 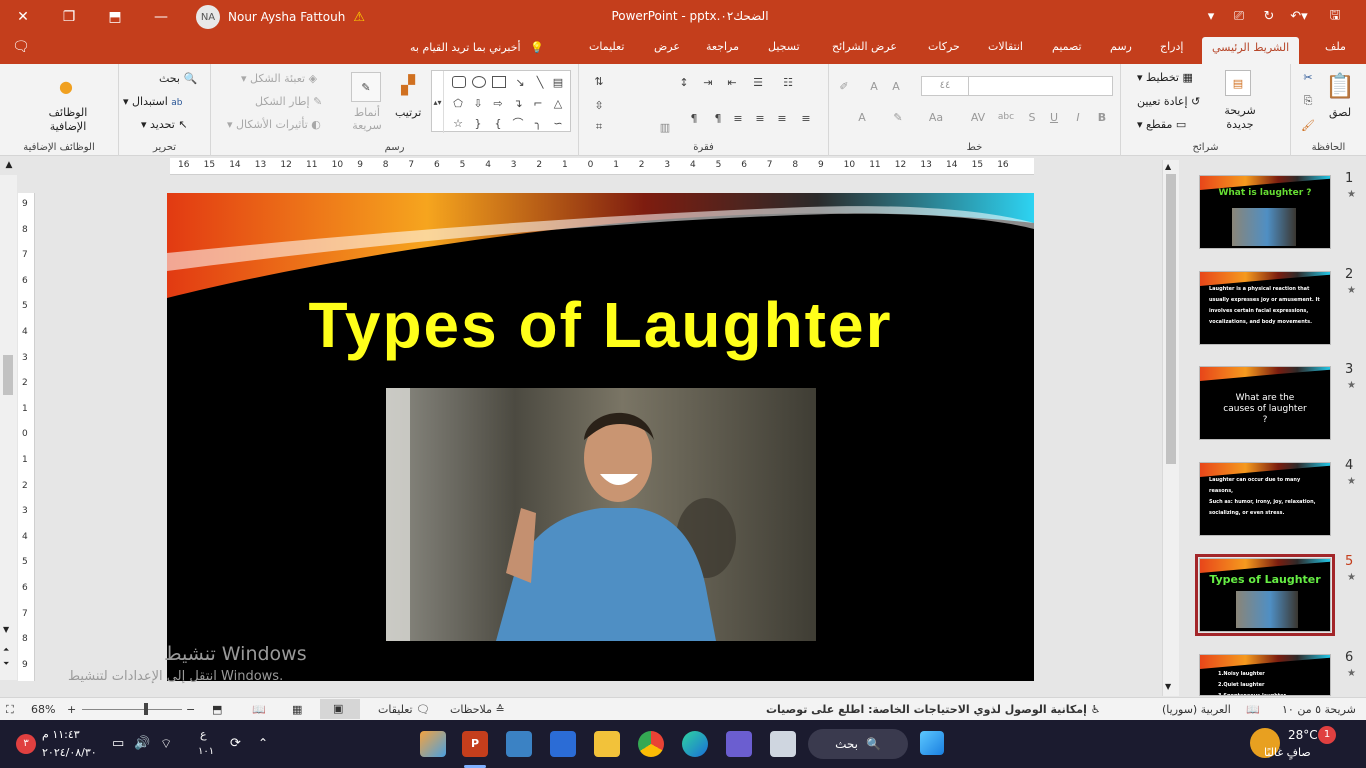 I want to click on normal-view-button: ▣, so click(x=340, y=709).